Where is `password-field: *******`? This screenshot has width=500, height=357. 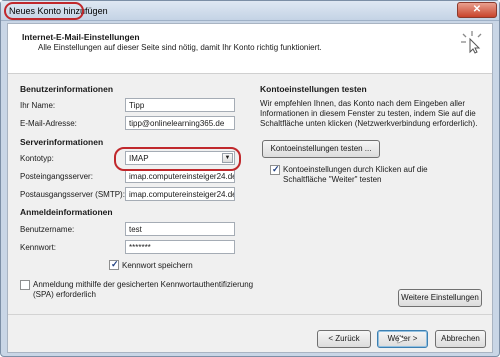
password-field: ******* is located at coordinates (180, 247).